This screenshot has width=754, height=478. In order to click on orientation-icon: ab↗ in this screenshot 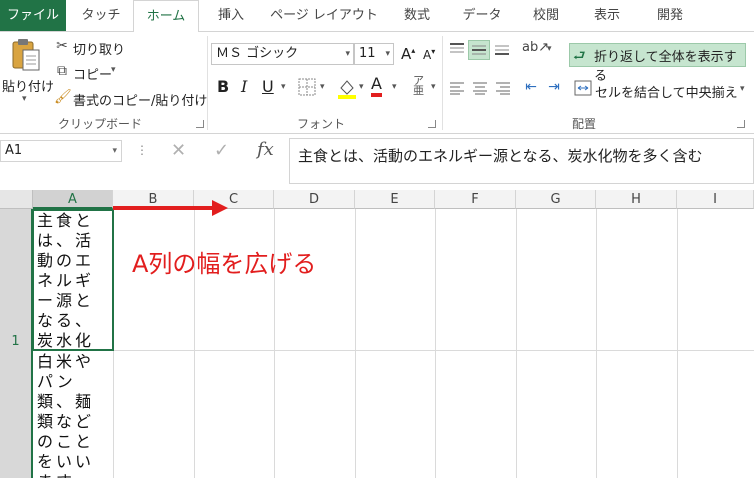, I will do `click(535, 47)`.